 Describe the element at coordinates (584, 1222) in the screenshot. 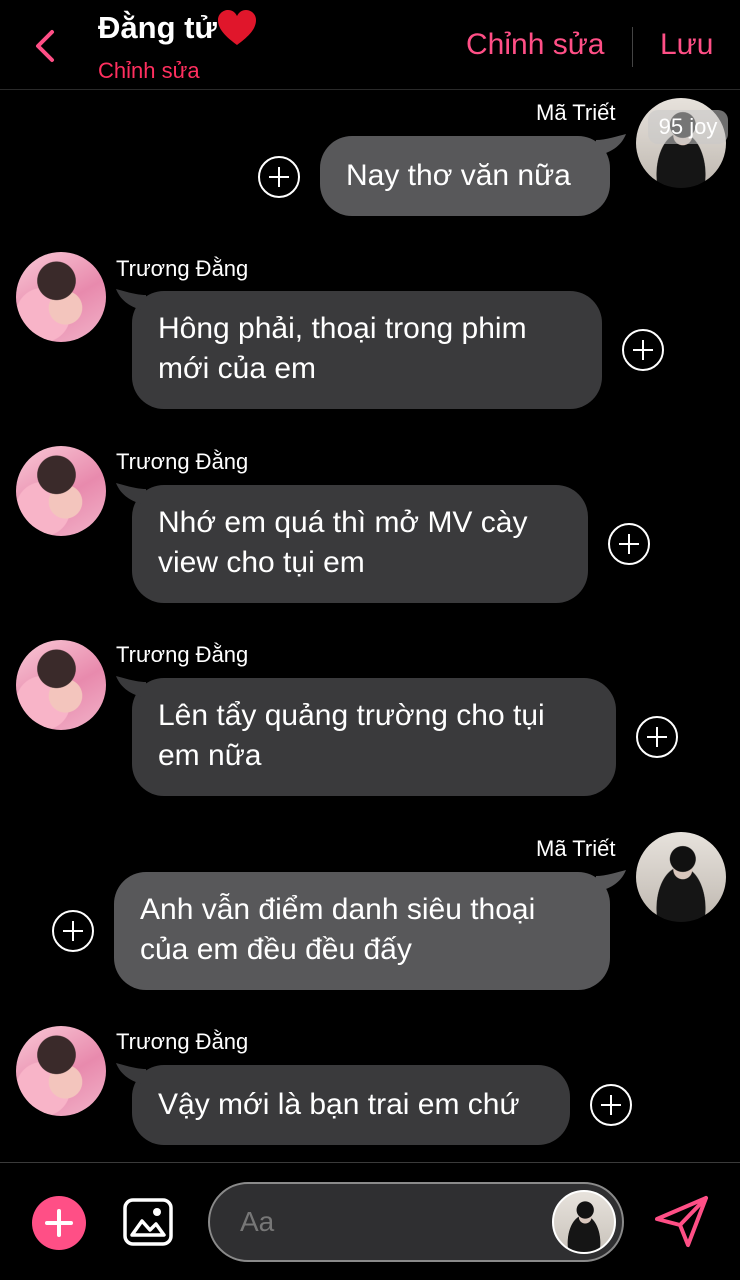

I see `sender-avatar` at that location.